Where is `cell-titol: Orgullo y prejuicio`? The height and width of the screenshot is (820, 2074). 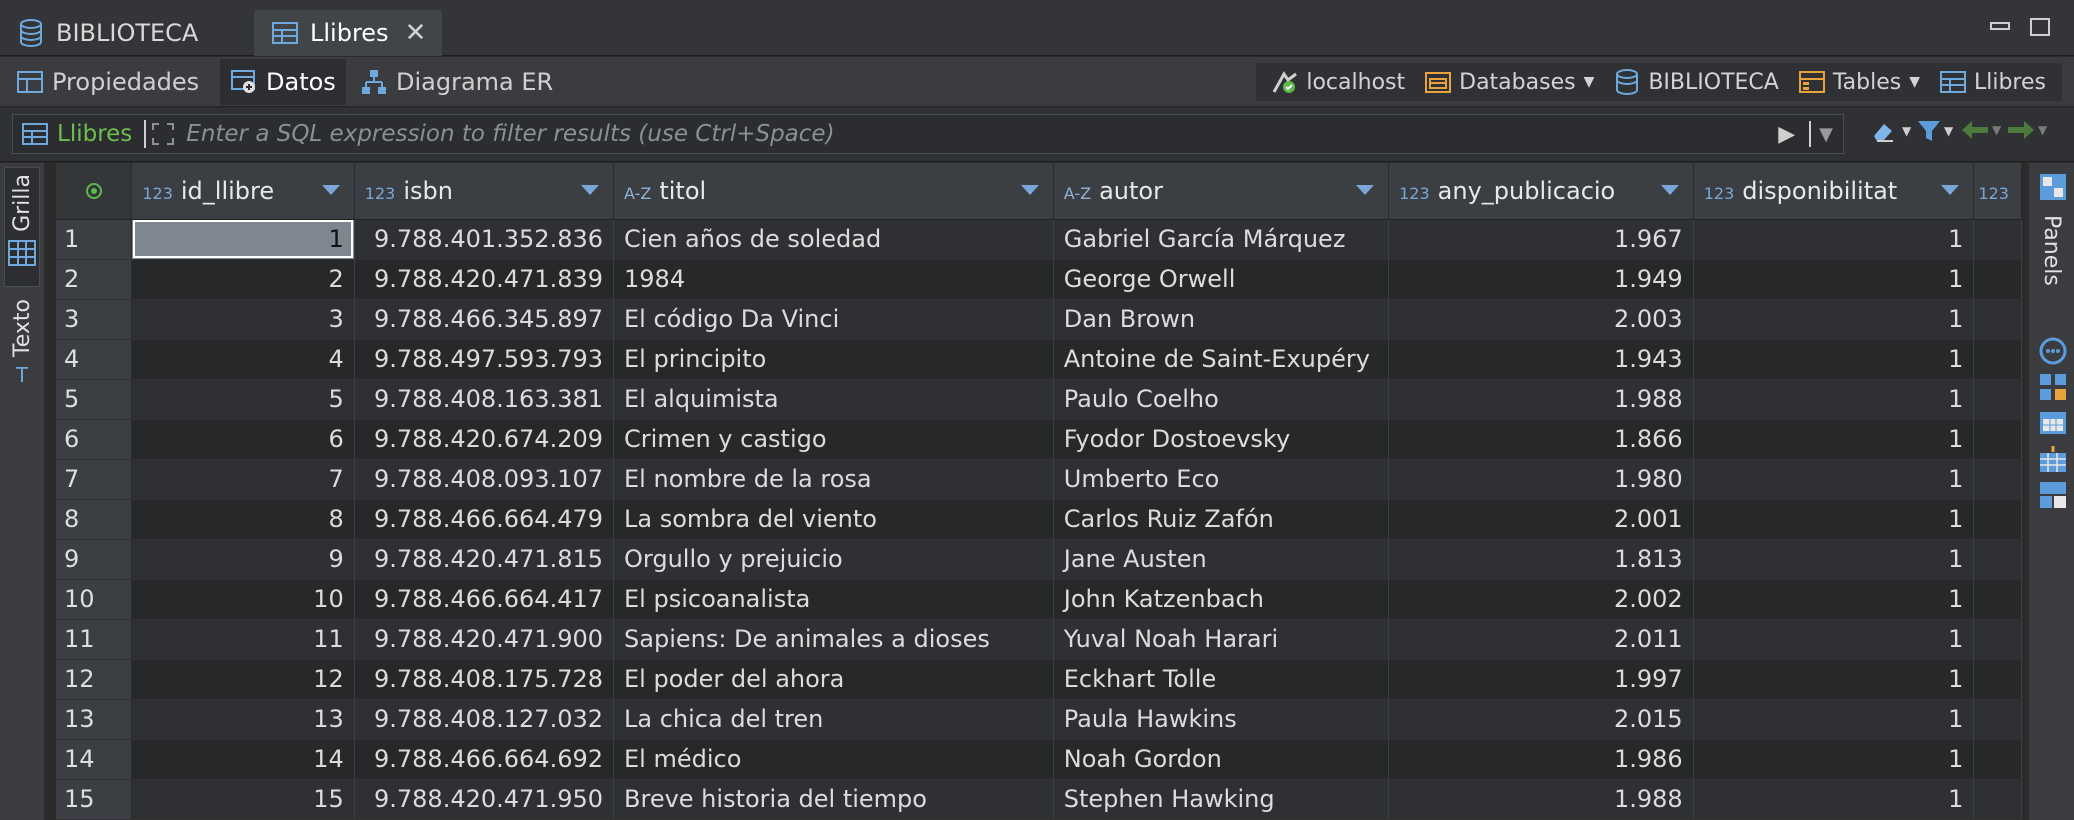 cell-titol: Orgullo y prejuicio is located at coordinates (833, 559).